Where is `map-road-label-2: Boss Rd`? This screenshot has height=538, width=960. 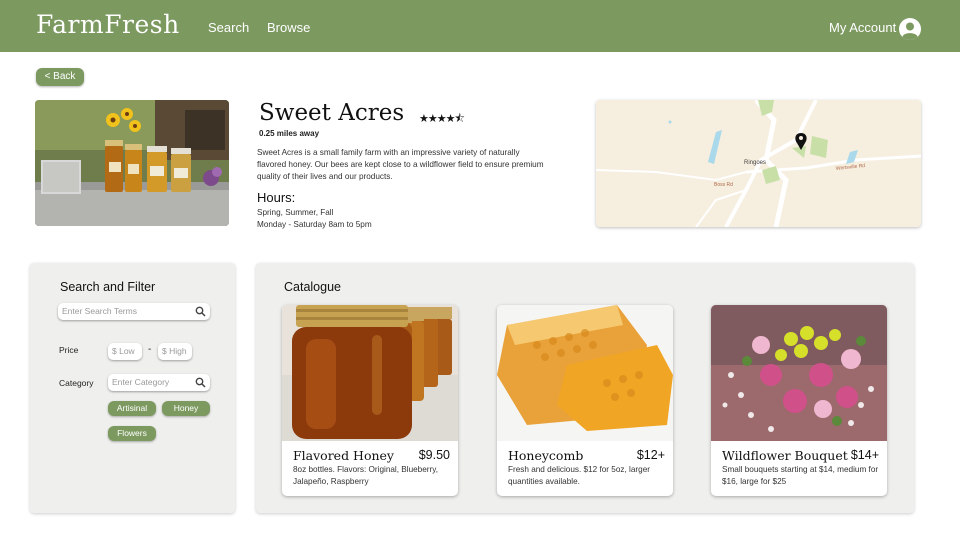 map-road-label-2: Boss Rd is located at coordinates (723, 185).